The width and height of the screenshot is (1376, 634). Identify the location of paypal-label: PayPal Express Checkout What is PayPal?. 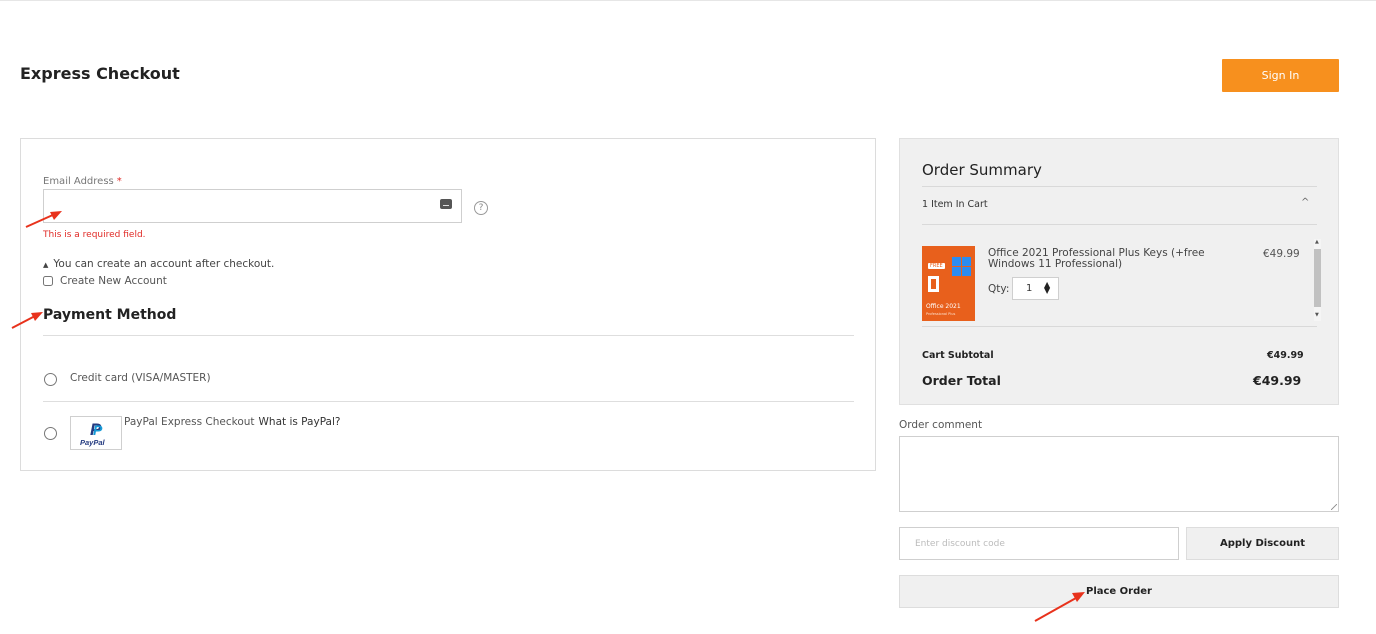
(232, 422).